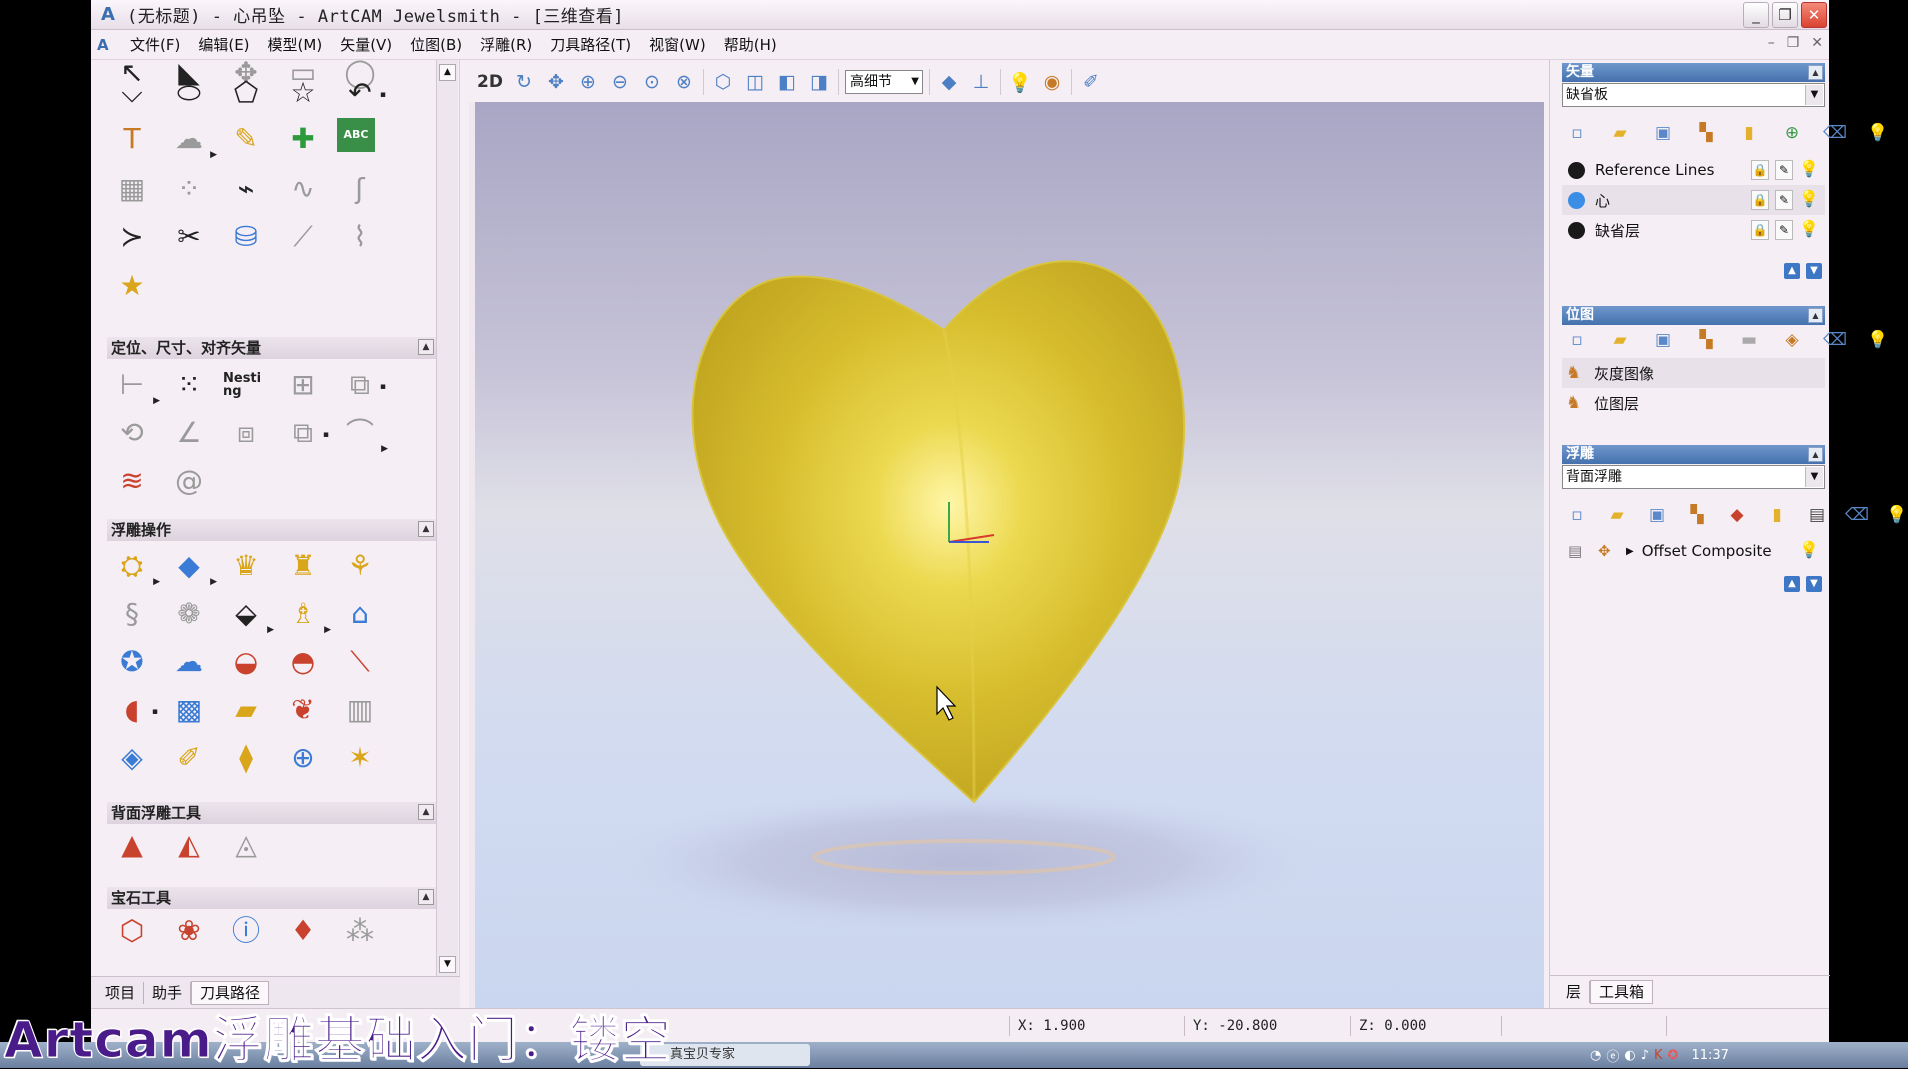 Image resolution: width=1908 pixels, height=1069 pixels. I want to click on brush-icon: ⟍, so click(360, 662).